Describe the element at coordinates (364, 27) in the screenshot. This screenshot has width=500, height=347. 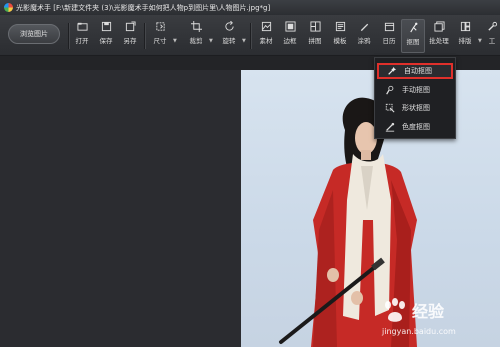
I see `doodle-icon` at that location.